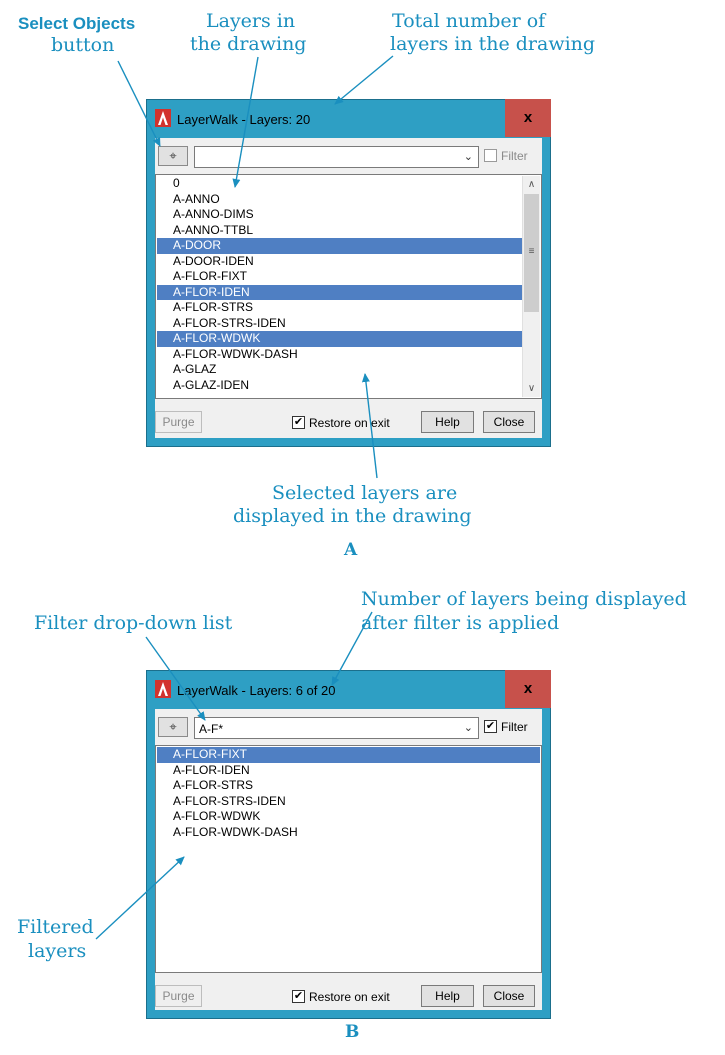  What do you see at coordinates (175, 678) in the screenshot?
I see `arrow-filter-dropdown` at bounding box center [175, 678].